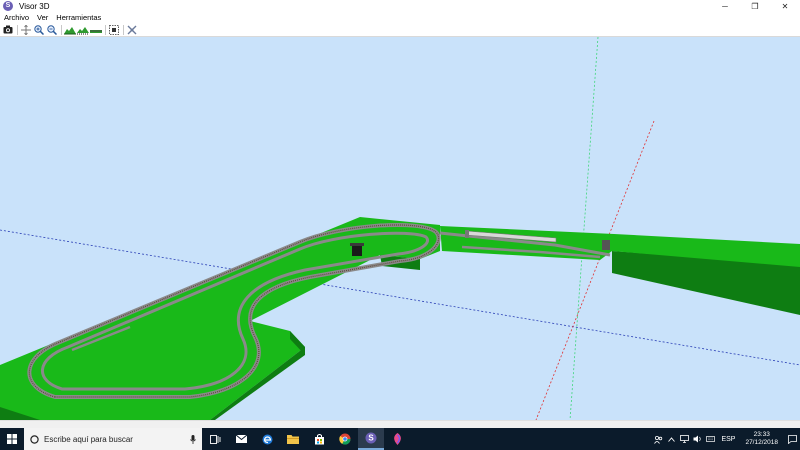 The width and height of the screenshot is (800, 450). I want to click on bridge-pier-left, so click(467, 234).